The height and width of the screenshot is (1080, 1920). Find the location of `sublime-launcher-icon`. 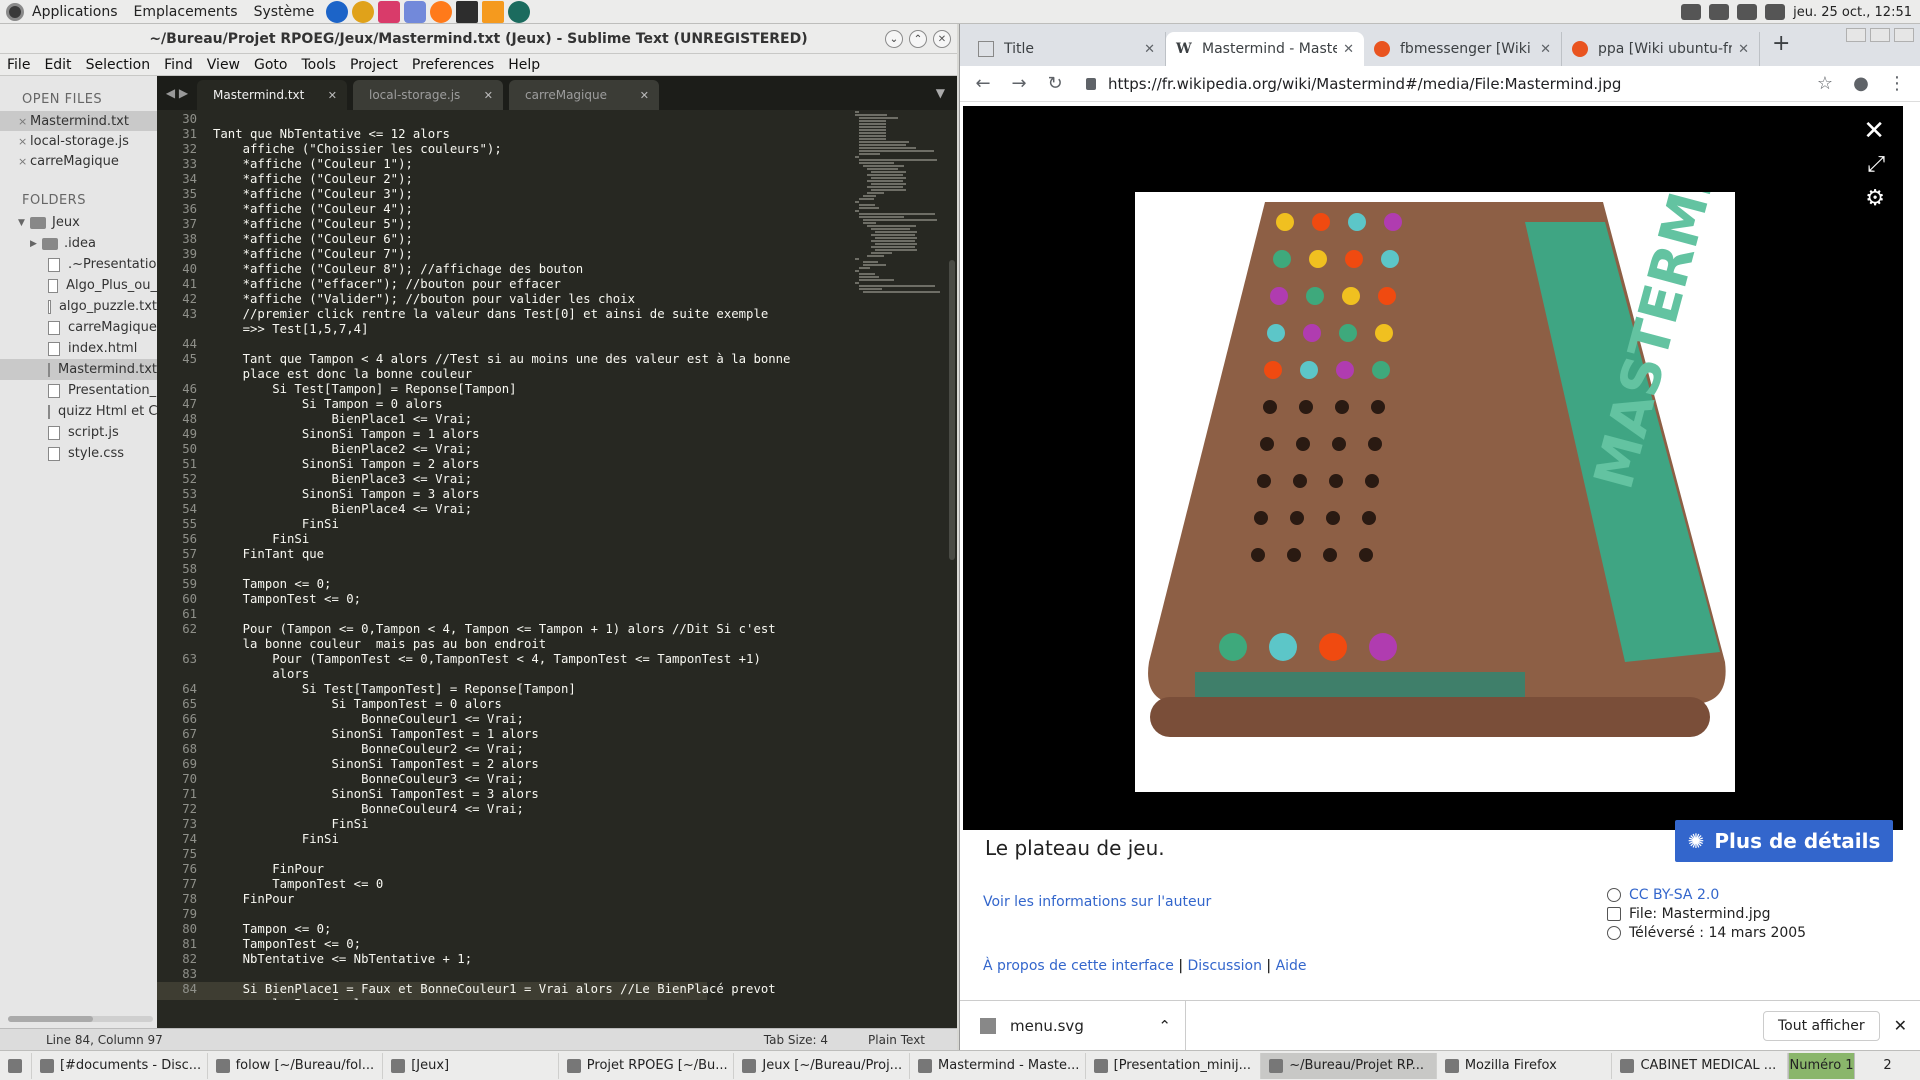

sublime-launcher-icon is located at coordinates (493, 11).